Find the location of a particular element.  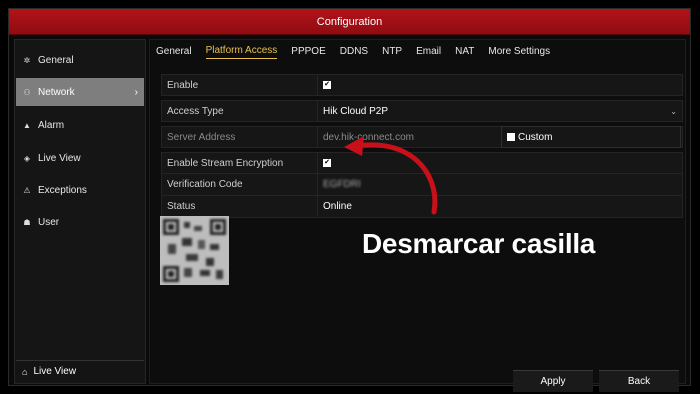

tab-more-settings: More Settings is located at coordinates (519, 52).